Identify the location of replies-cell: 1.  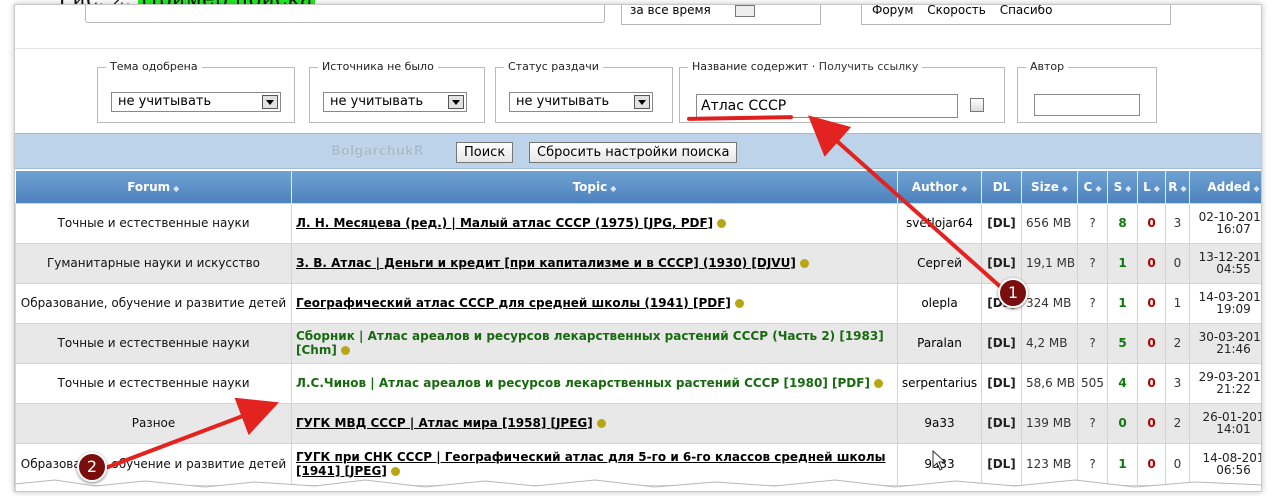
(1177, 303).